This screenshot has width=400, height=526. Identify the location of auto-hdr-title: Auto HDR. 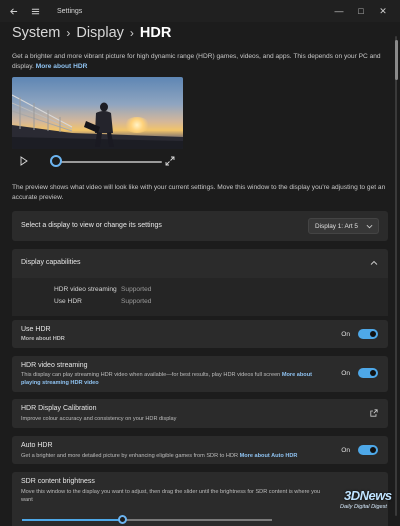
(37, 445).